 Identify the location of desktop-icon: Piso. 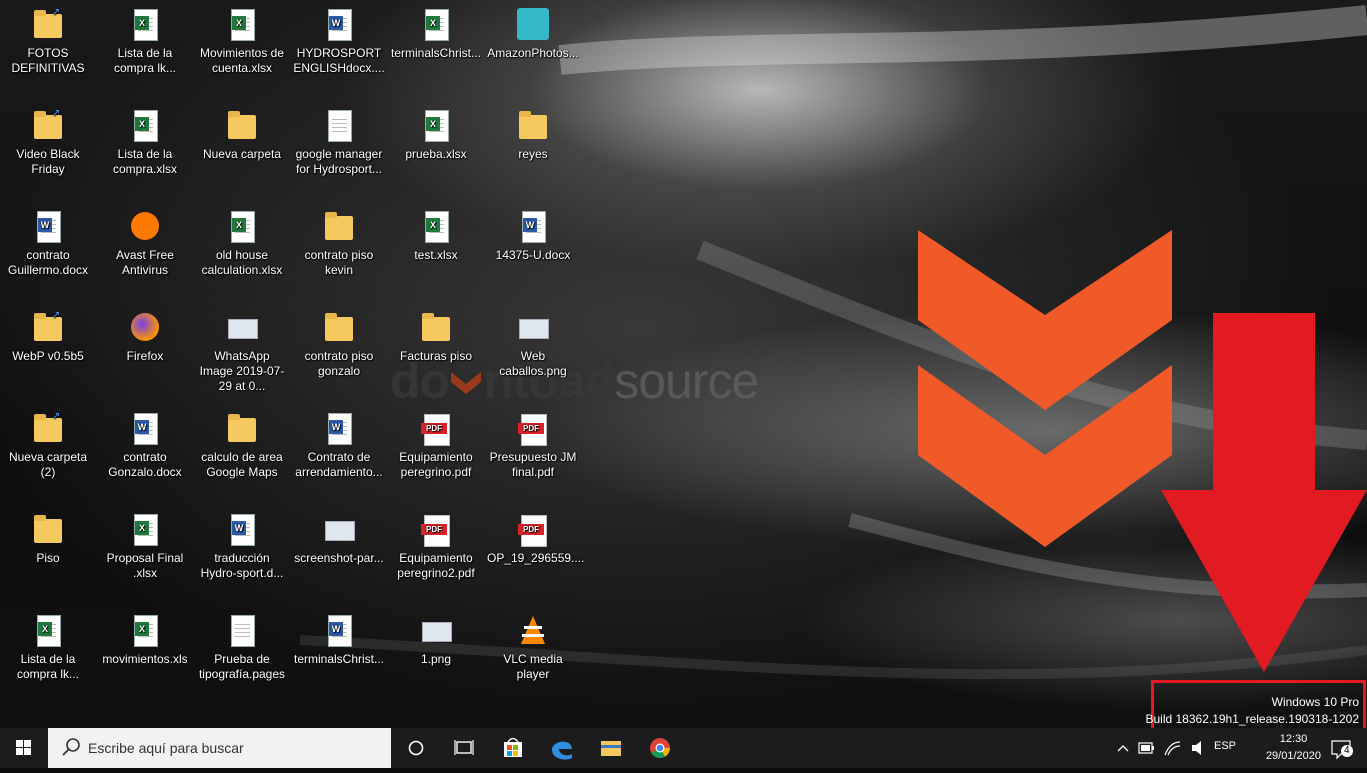
(48, 535).